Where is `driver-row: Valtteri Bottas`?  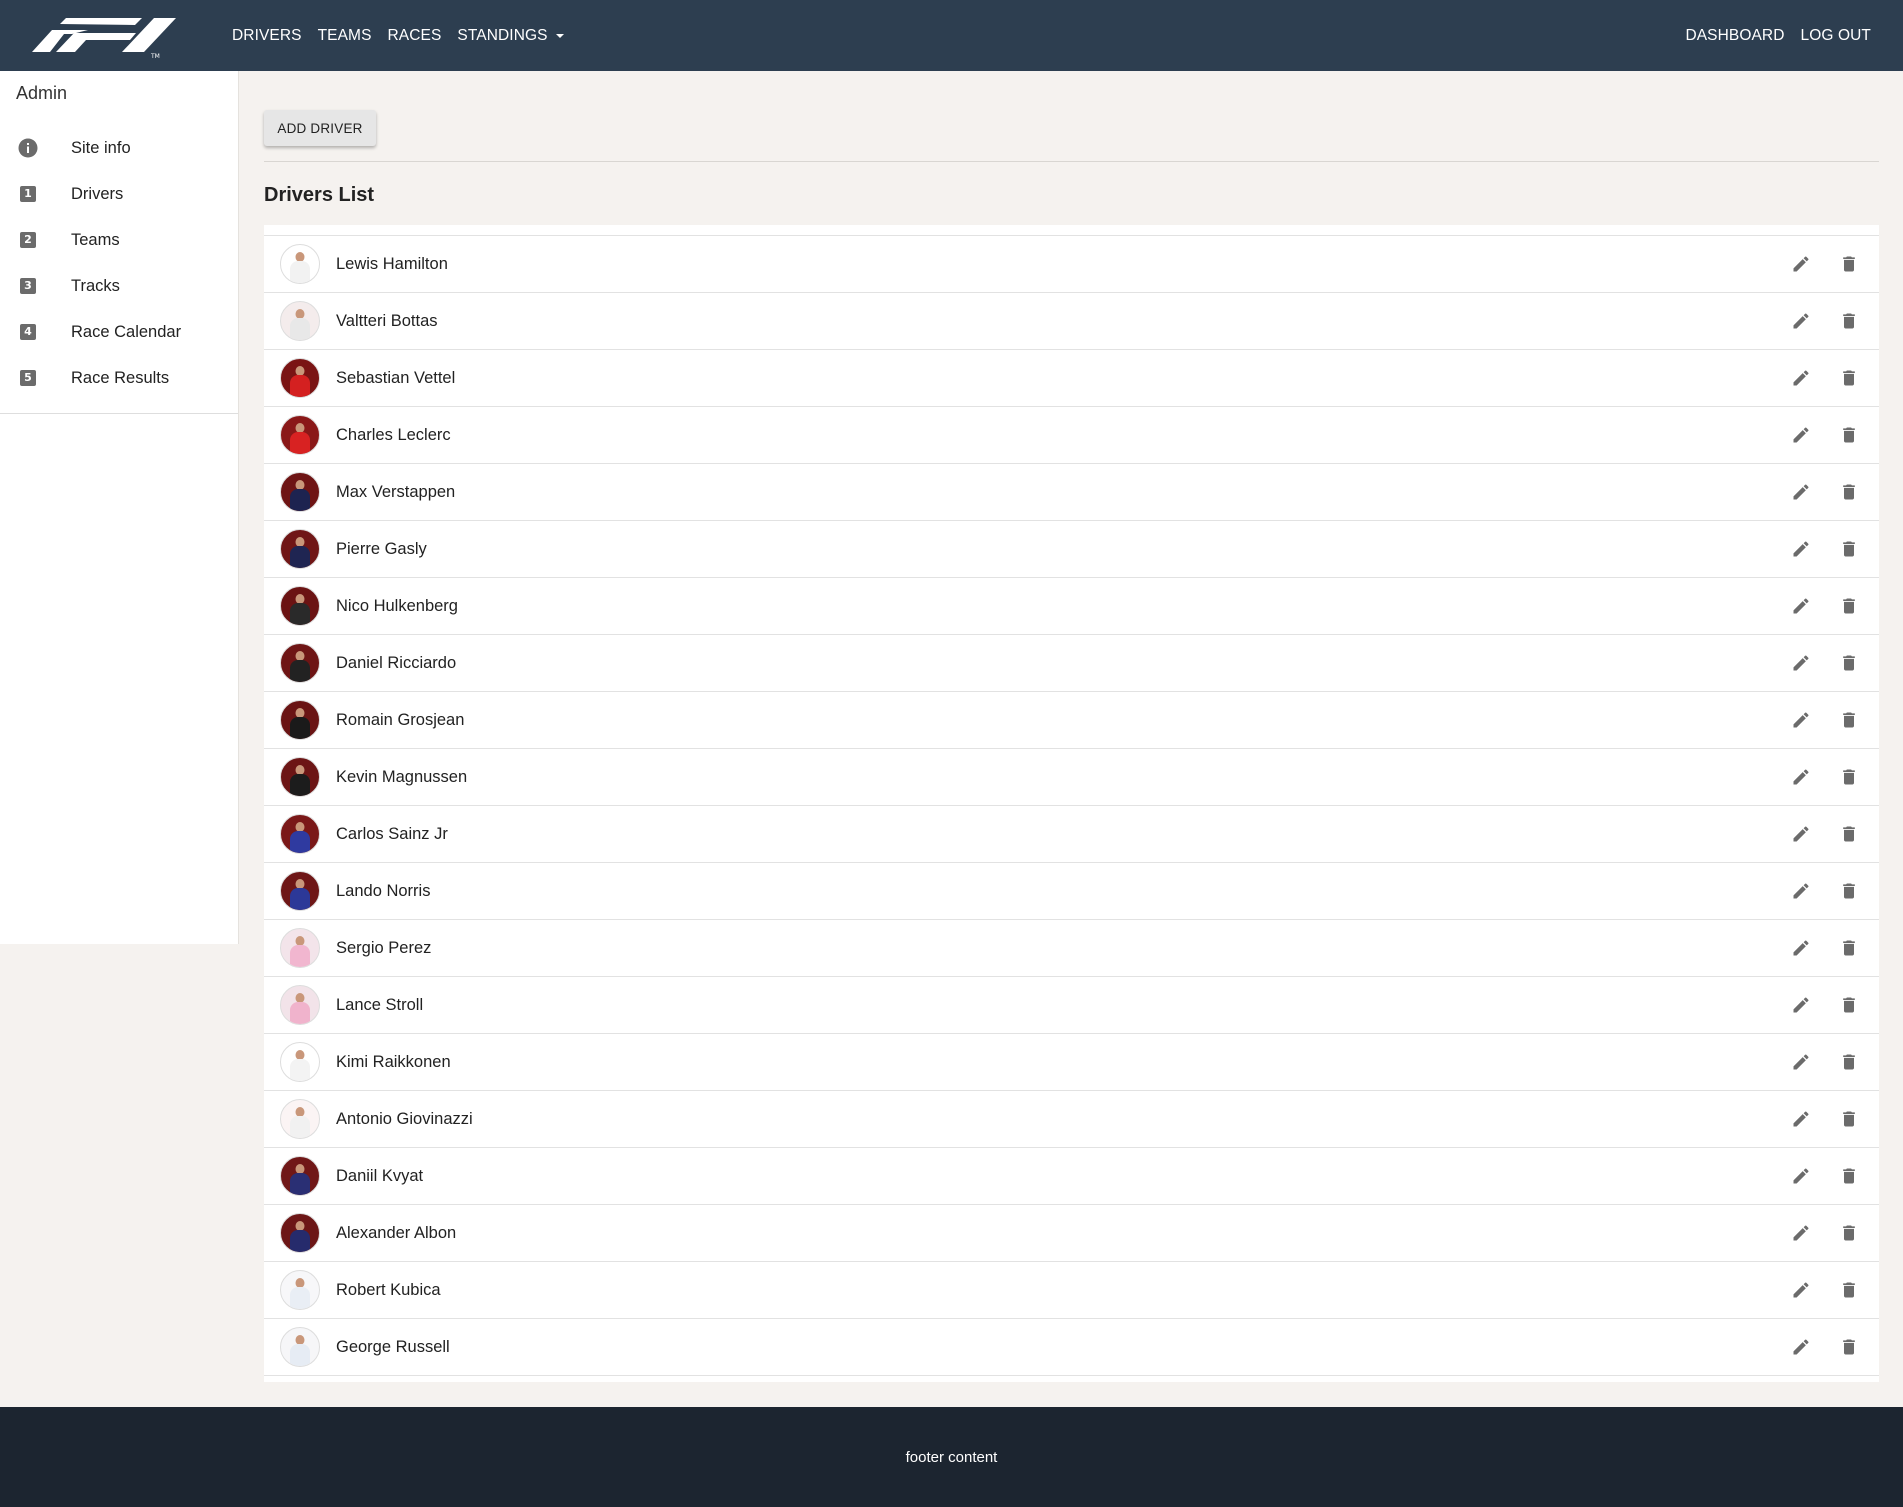
driver-row: Valtteri Bottas is located at coordinates (1071, 320).